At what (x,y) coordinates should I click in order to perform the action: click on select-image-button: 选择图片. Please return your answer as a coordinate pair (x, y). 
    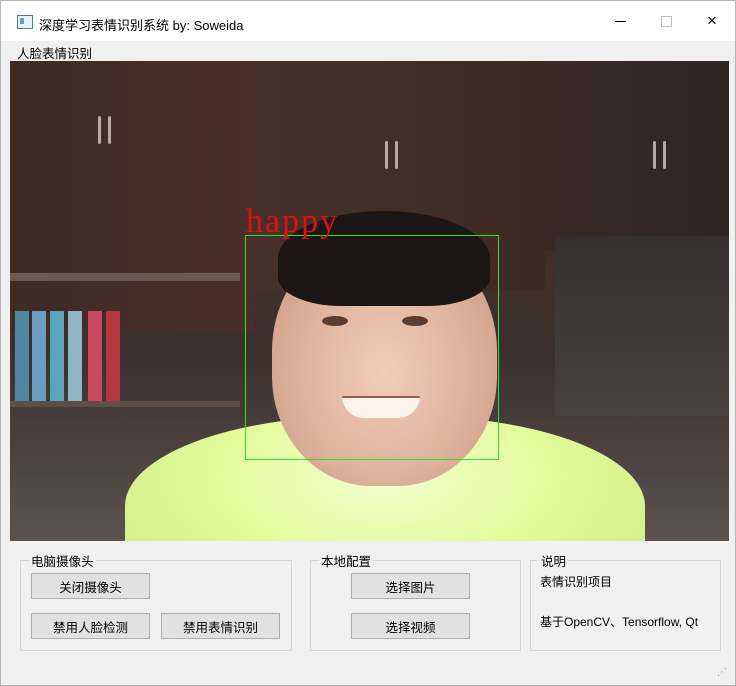
    Looking at the image, I should click on (410, 586).